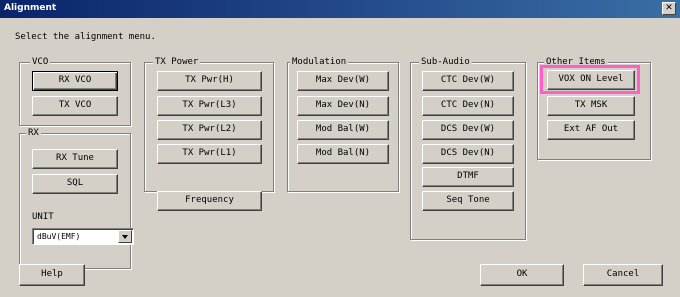 Image resolution: width=680 pixels, height=297 pixels. What do you see at coordinates (468, 81) in the screenshot?
I see `ctc-dev-w-button: CTC Dev(W)` at bounding box center [468, 81].